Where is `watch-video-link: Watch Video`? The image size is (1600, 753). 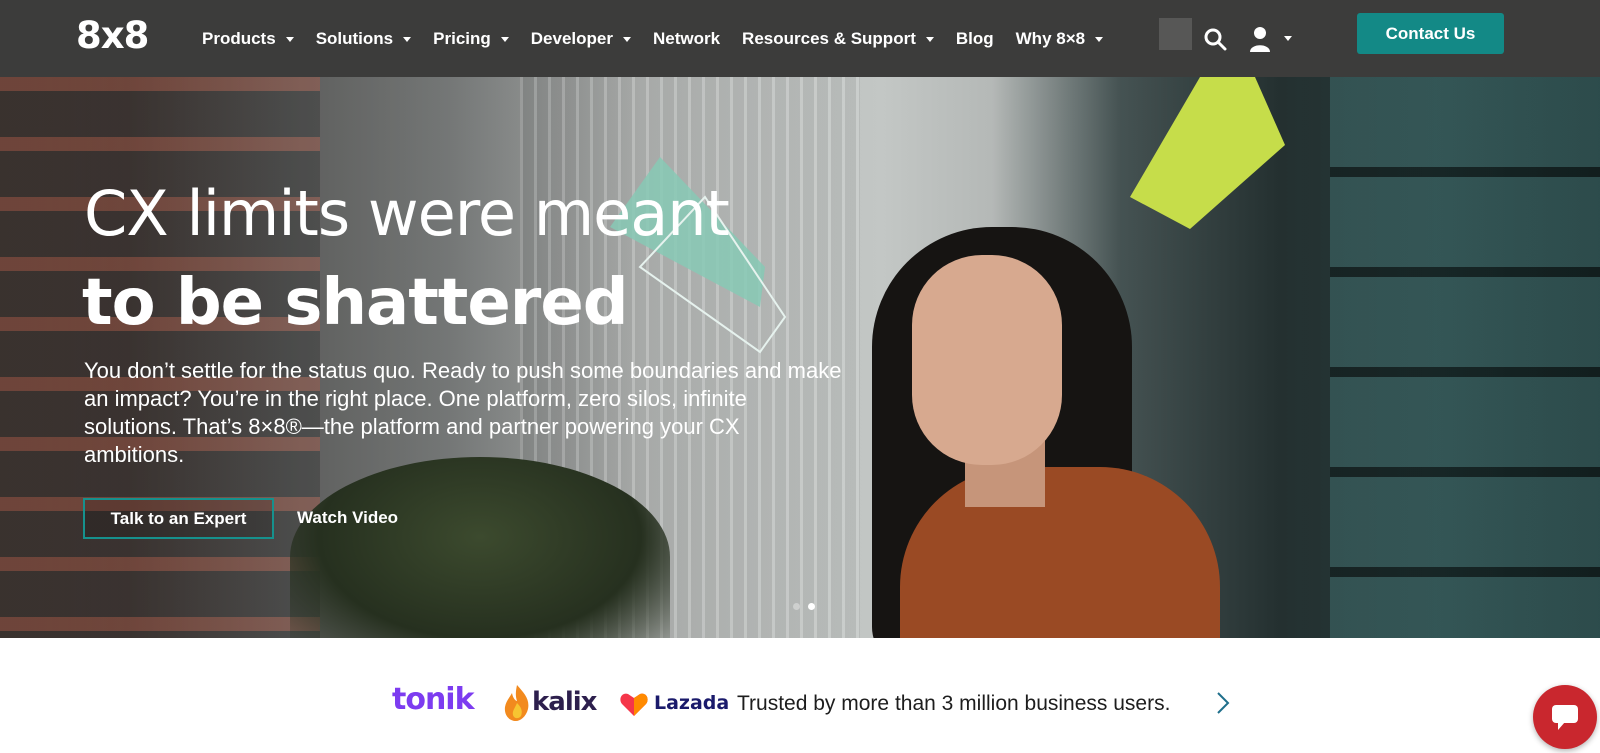
watch-video-link: Watch Video is located at coordinates (347, 518).